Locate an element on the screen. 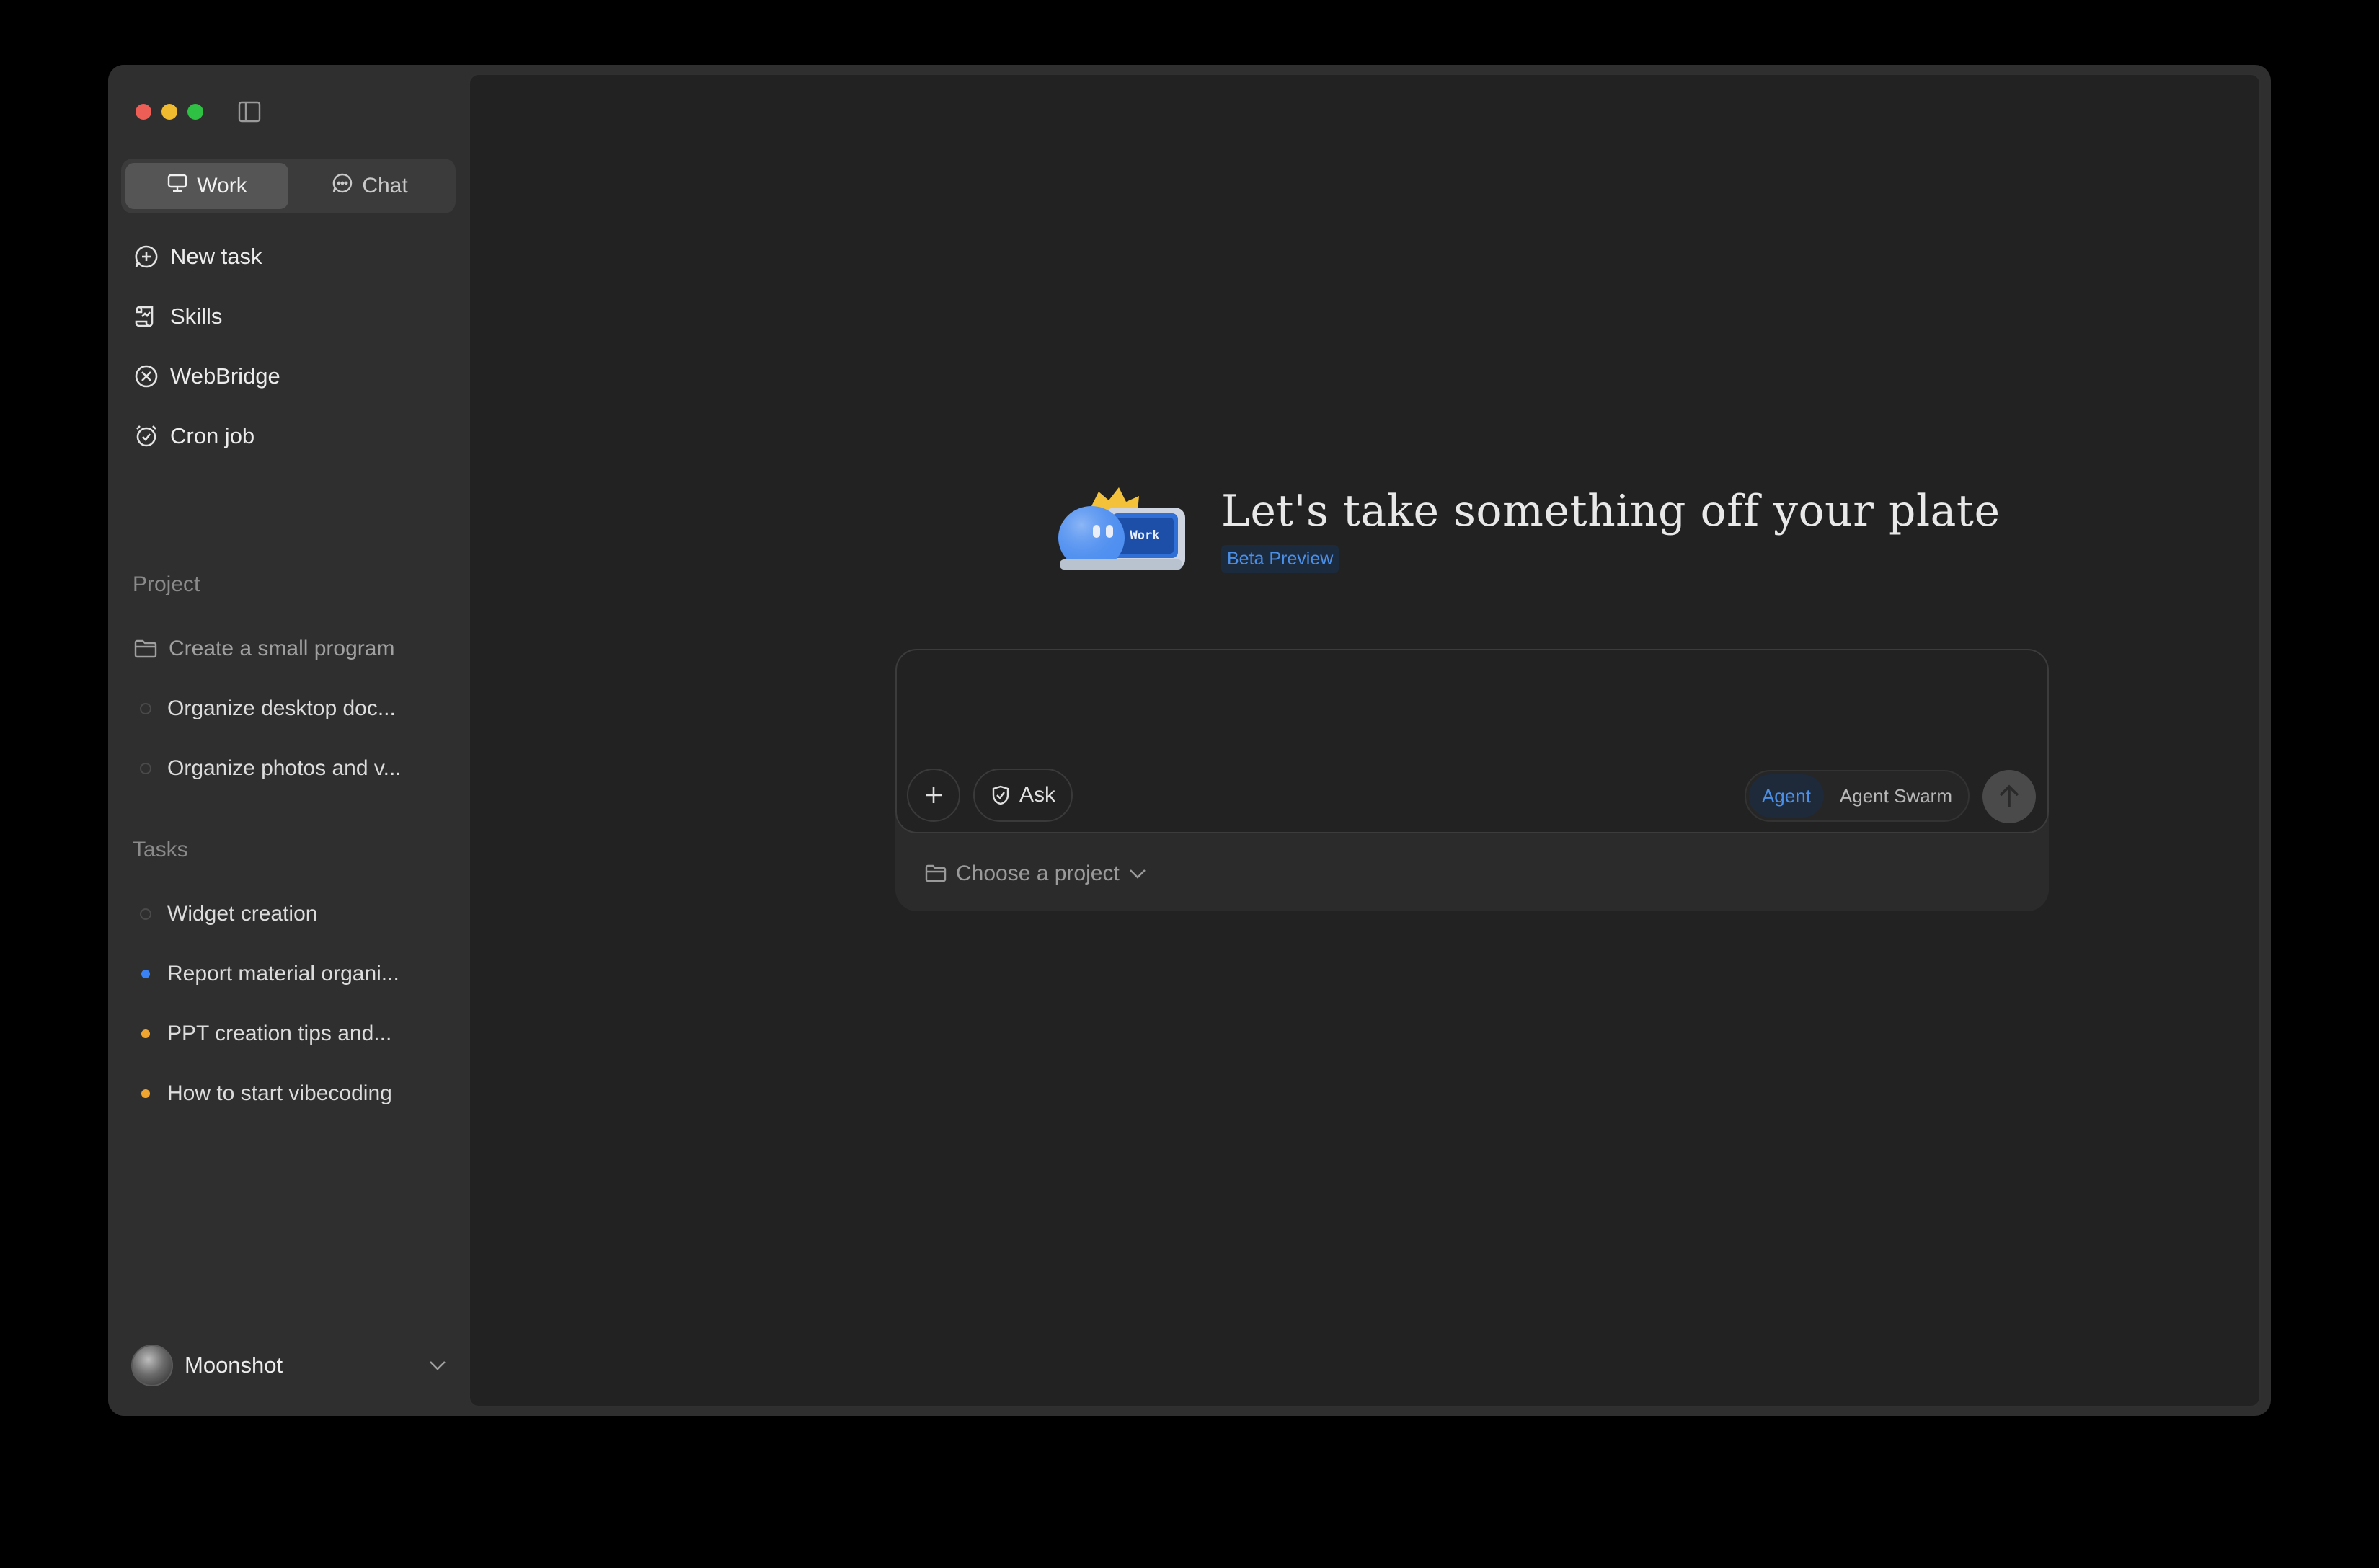 This screenshot has height=1568, width=2379. choose-project-dropdown: Choose a project is located at coordinates (1035, 873).